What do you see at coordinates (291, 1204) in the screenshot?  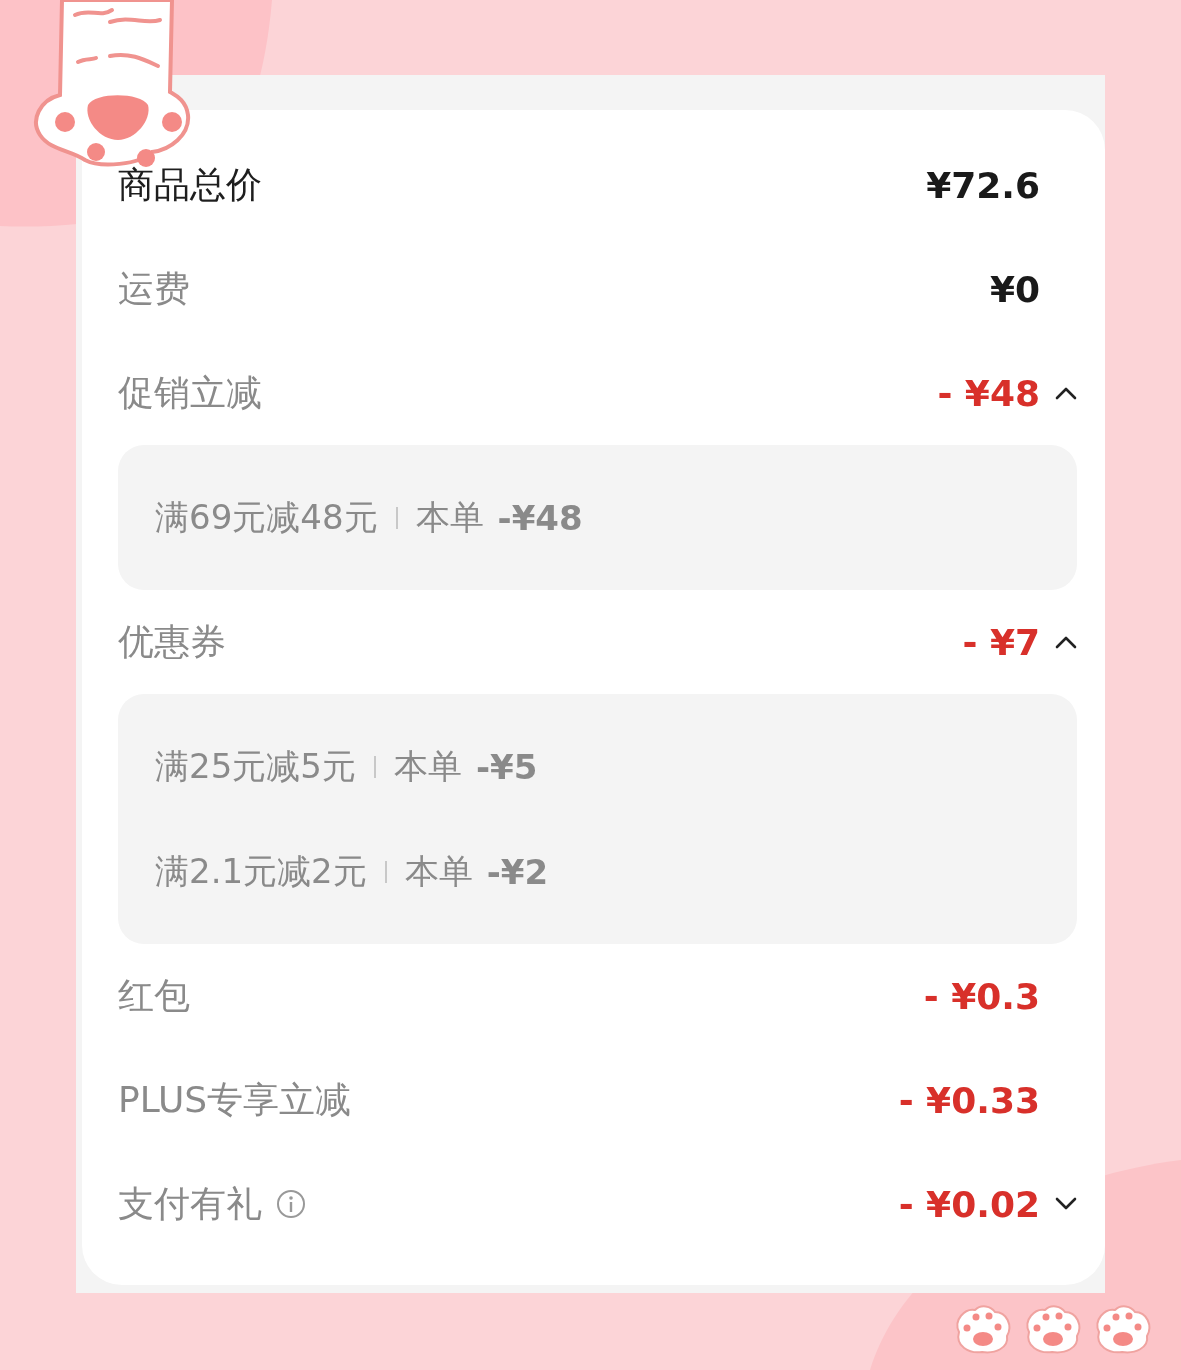 I see `info-icon` at bounding box center [291, 1204].